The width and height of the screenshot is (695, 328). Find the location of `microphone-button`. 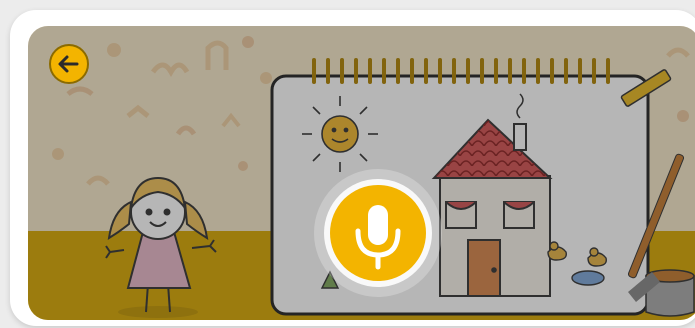

microphone-button is located at coordinates (378, 233).